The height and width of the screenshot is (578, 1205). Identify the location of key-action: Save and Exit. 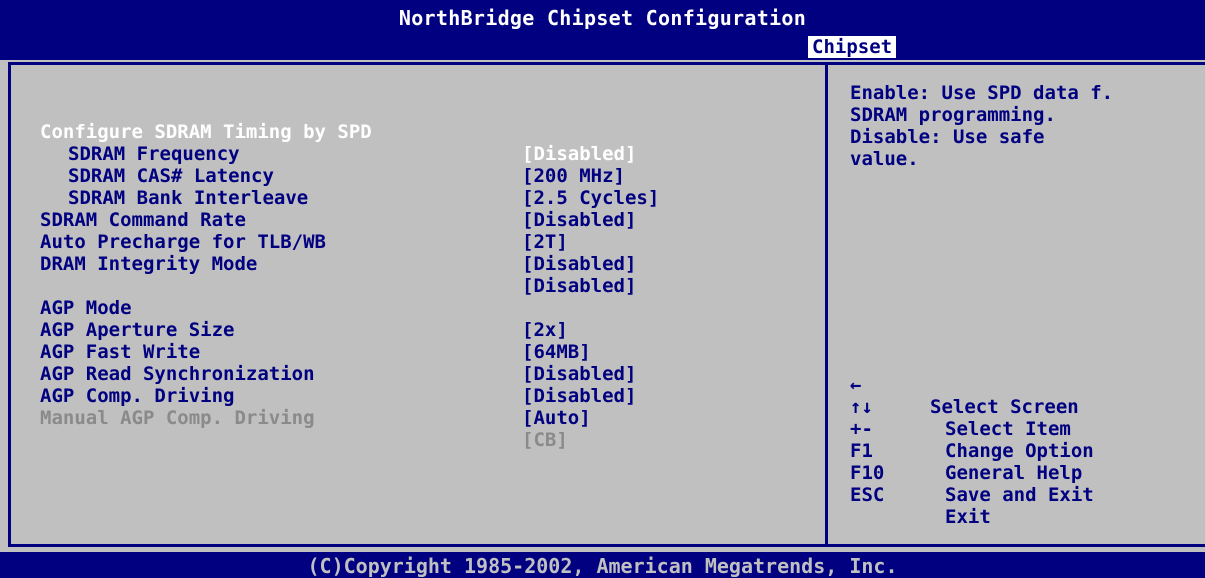
(1019, 495).